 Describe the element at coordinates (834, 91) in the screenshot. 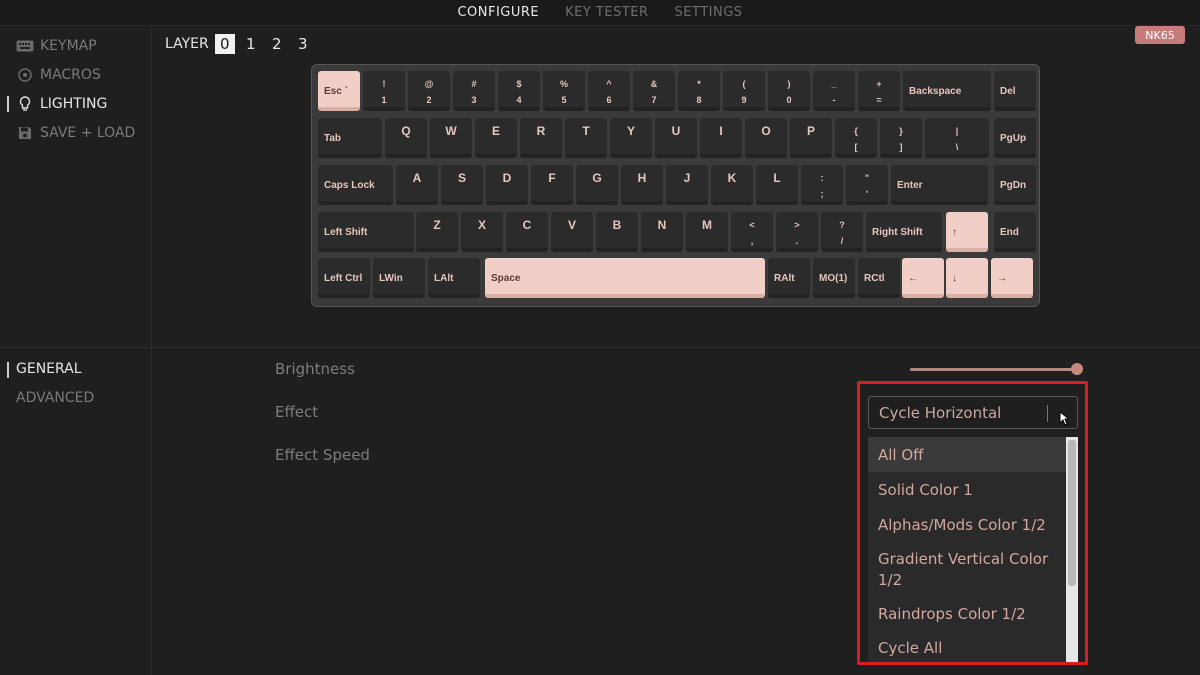

I see `key-row1-11: _ -` at that location.